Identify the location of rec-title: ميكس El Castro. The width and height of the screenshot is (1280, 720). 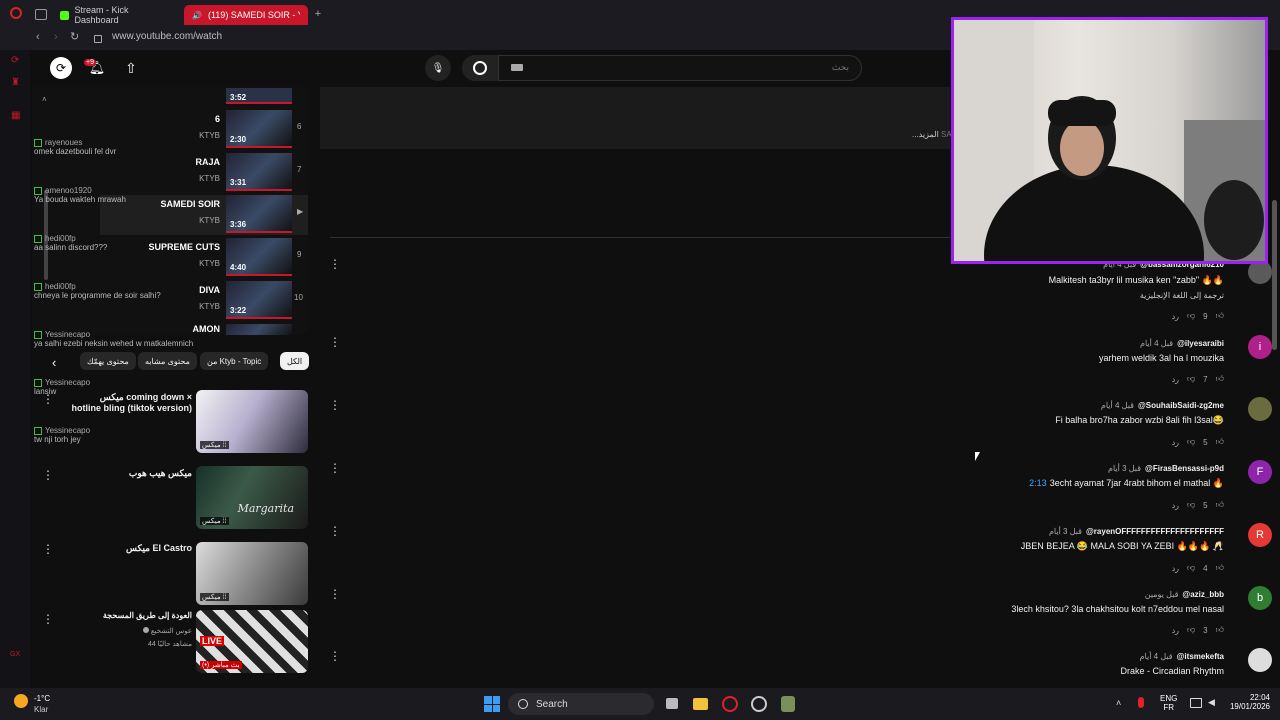
(131, 548).